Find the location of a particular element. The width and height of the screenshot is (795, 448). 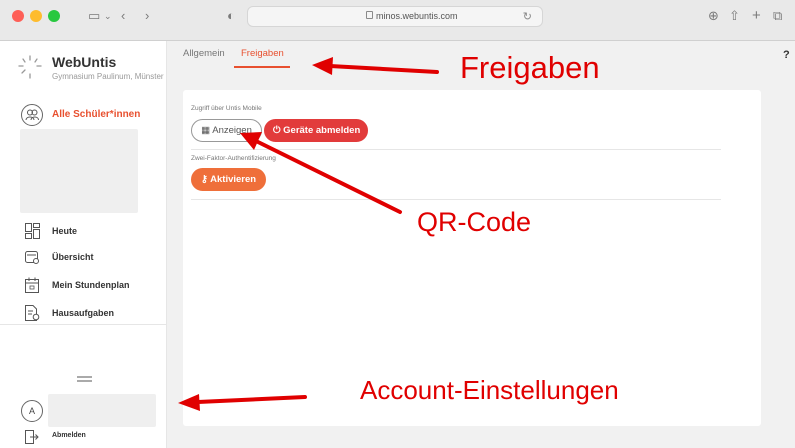

annotation-shares: Freigaben is located at coordinates (530, 67).